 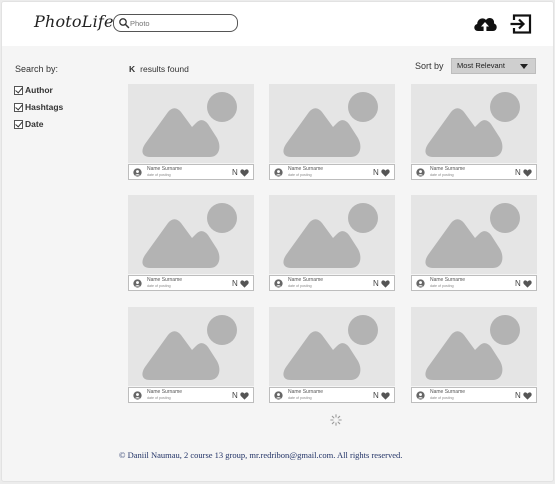 I want to click on filter-author: Author, so click(x=33, y=90).